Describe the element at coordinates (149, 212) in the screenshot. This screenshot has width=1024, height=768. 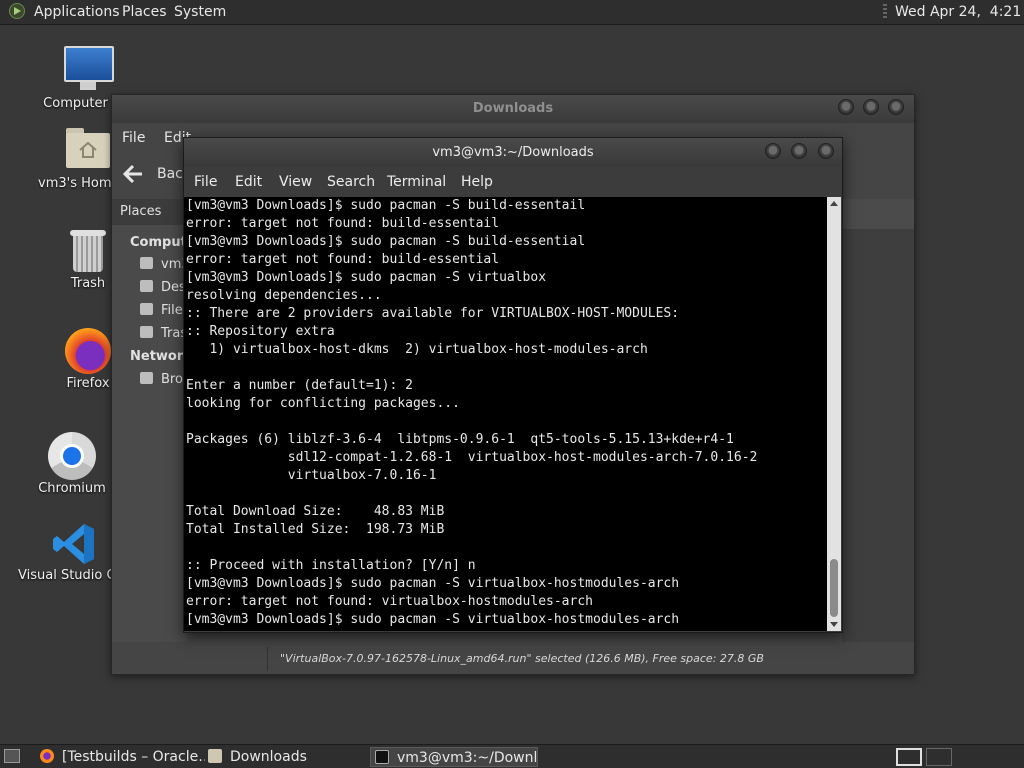
I see `sidebar-header: Places` at that location.